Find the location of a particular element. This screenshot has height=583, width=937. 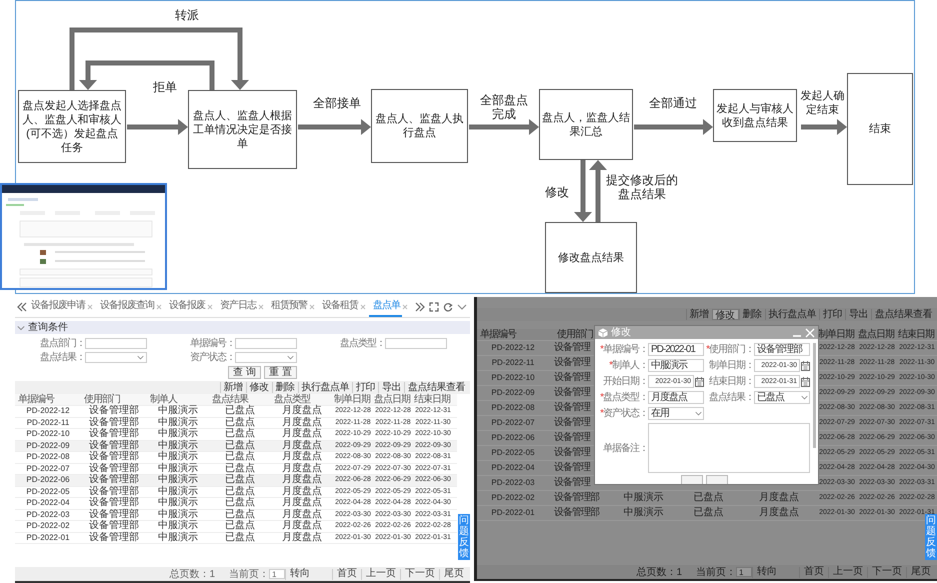

form-button: 查 询 is located at coordinates (244, 372).